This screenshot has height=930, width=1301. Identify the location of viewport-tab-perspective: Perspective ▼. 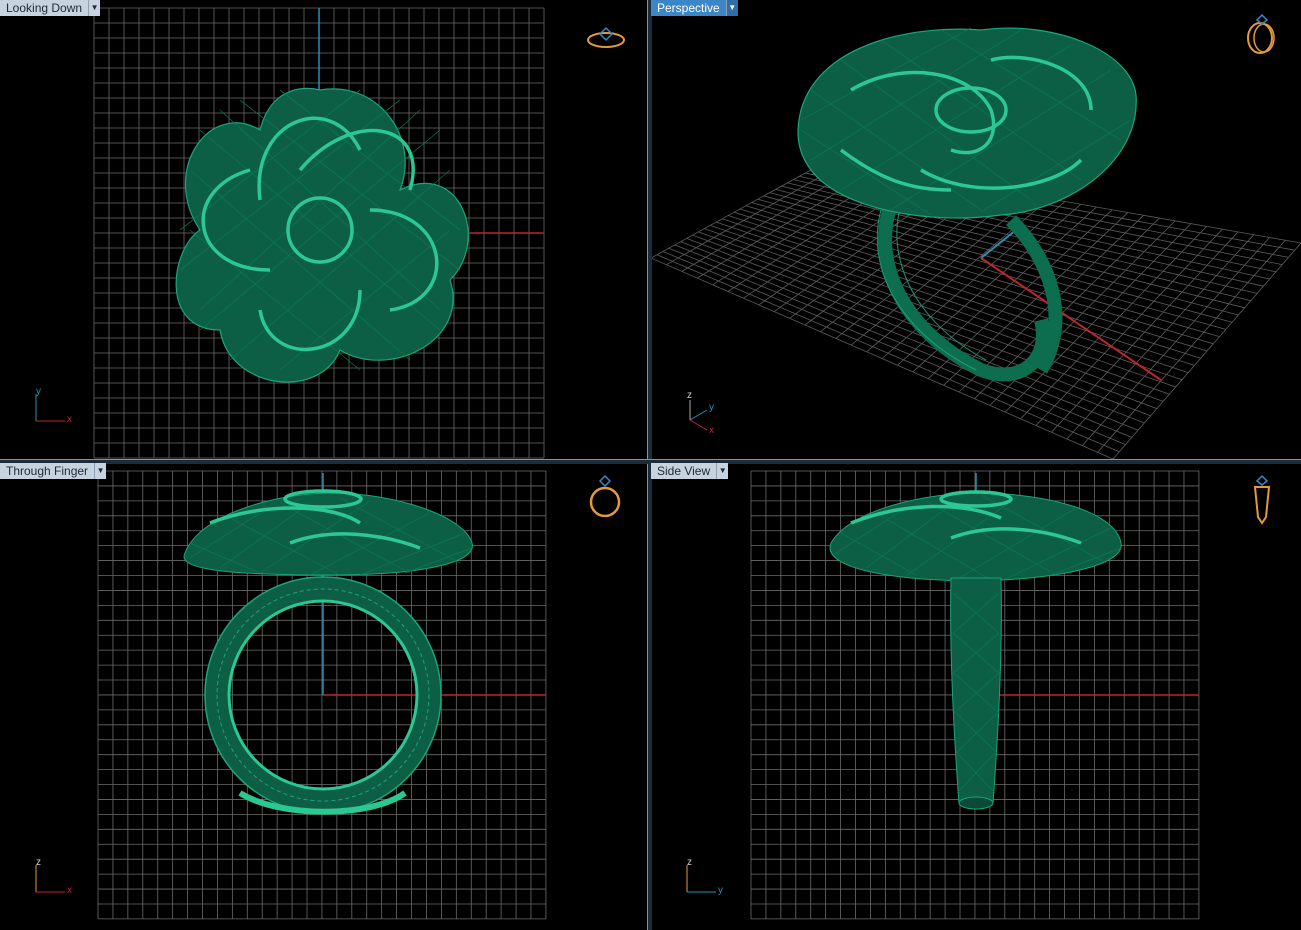
(694, 8).